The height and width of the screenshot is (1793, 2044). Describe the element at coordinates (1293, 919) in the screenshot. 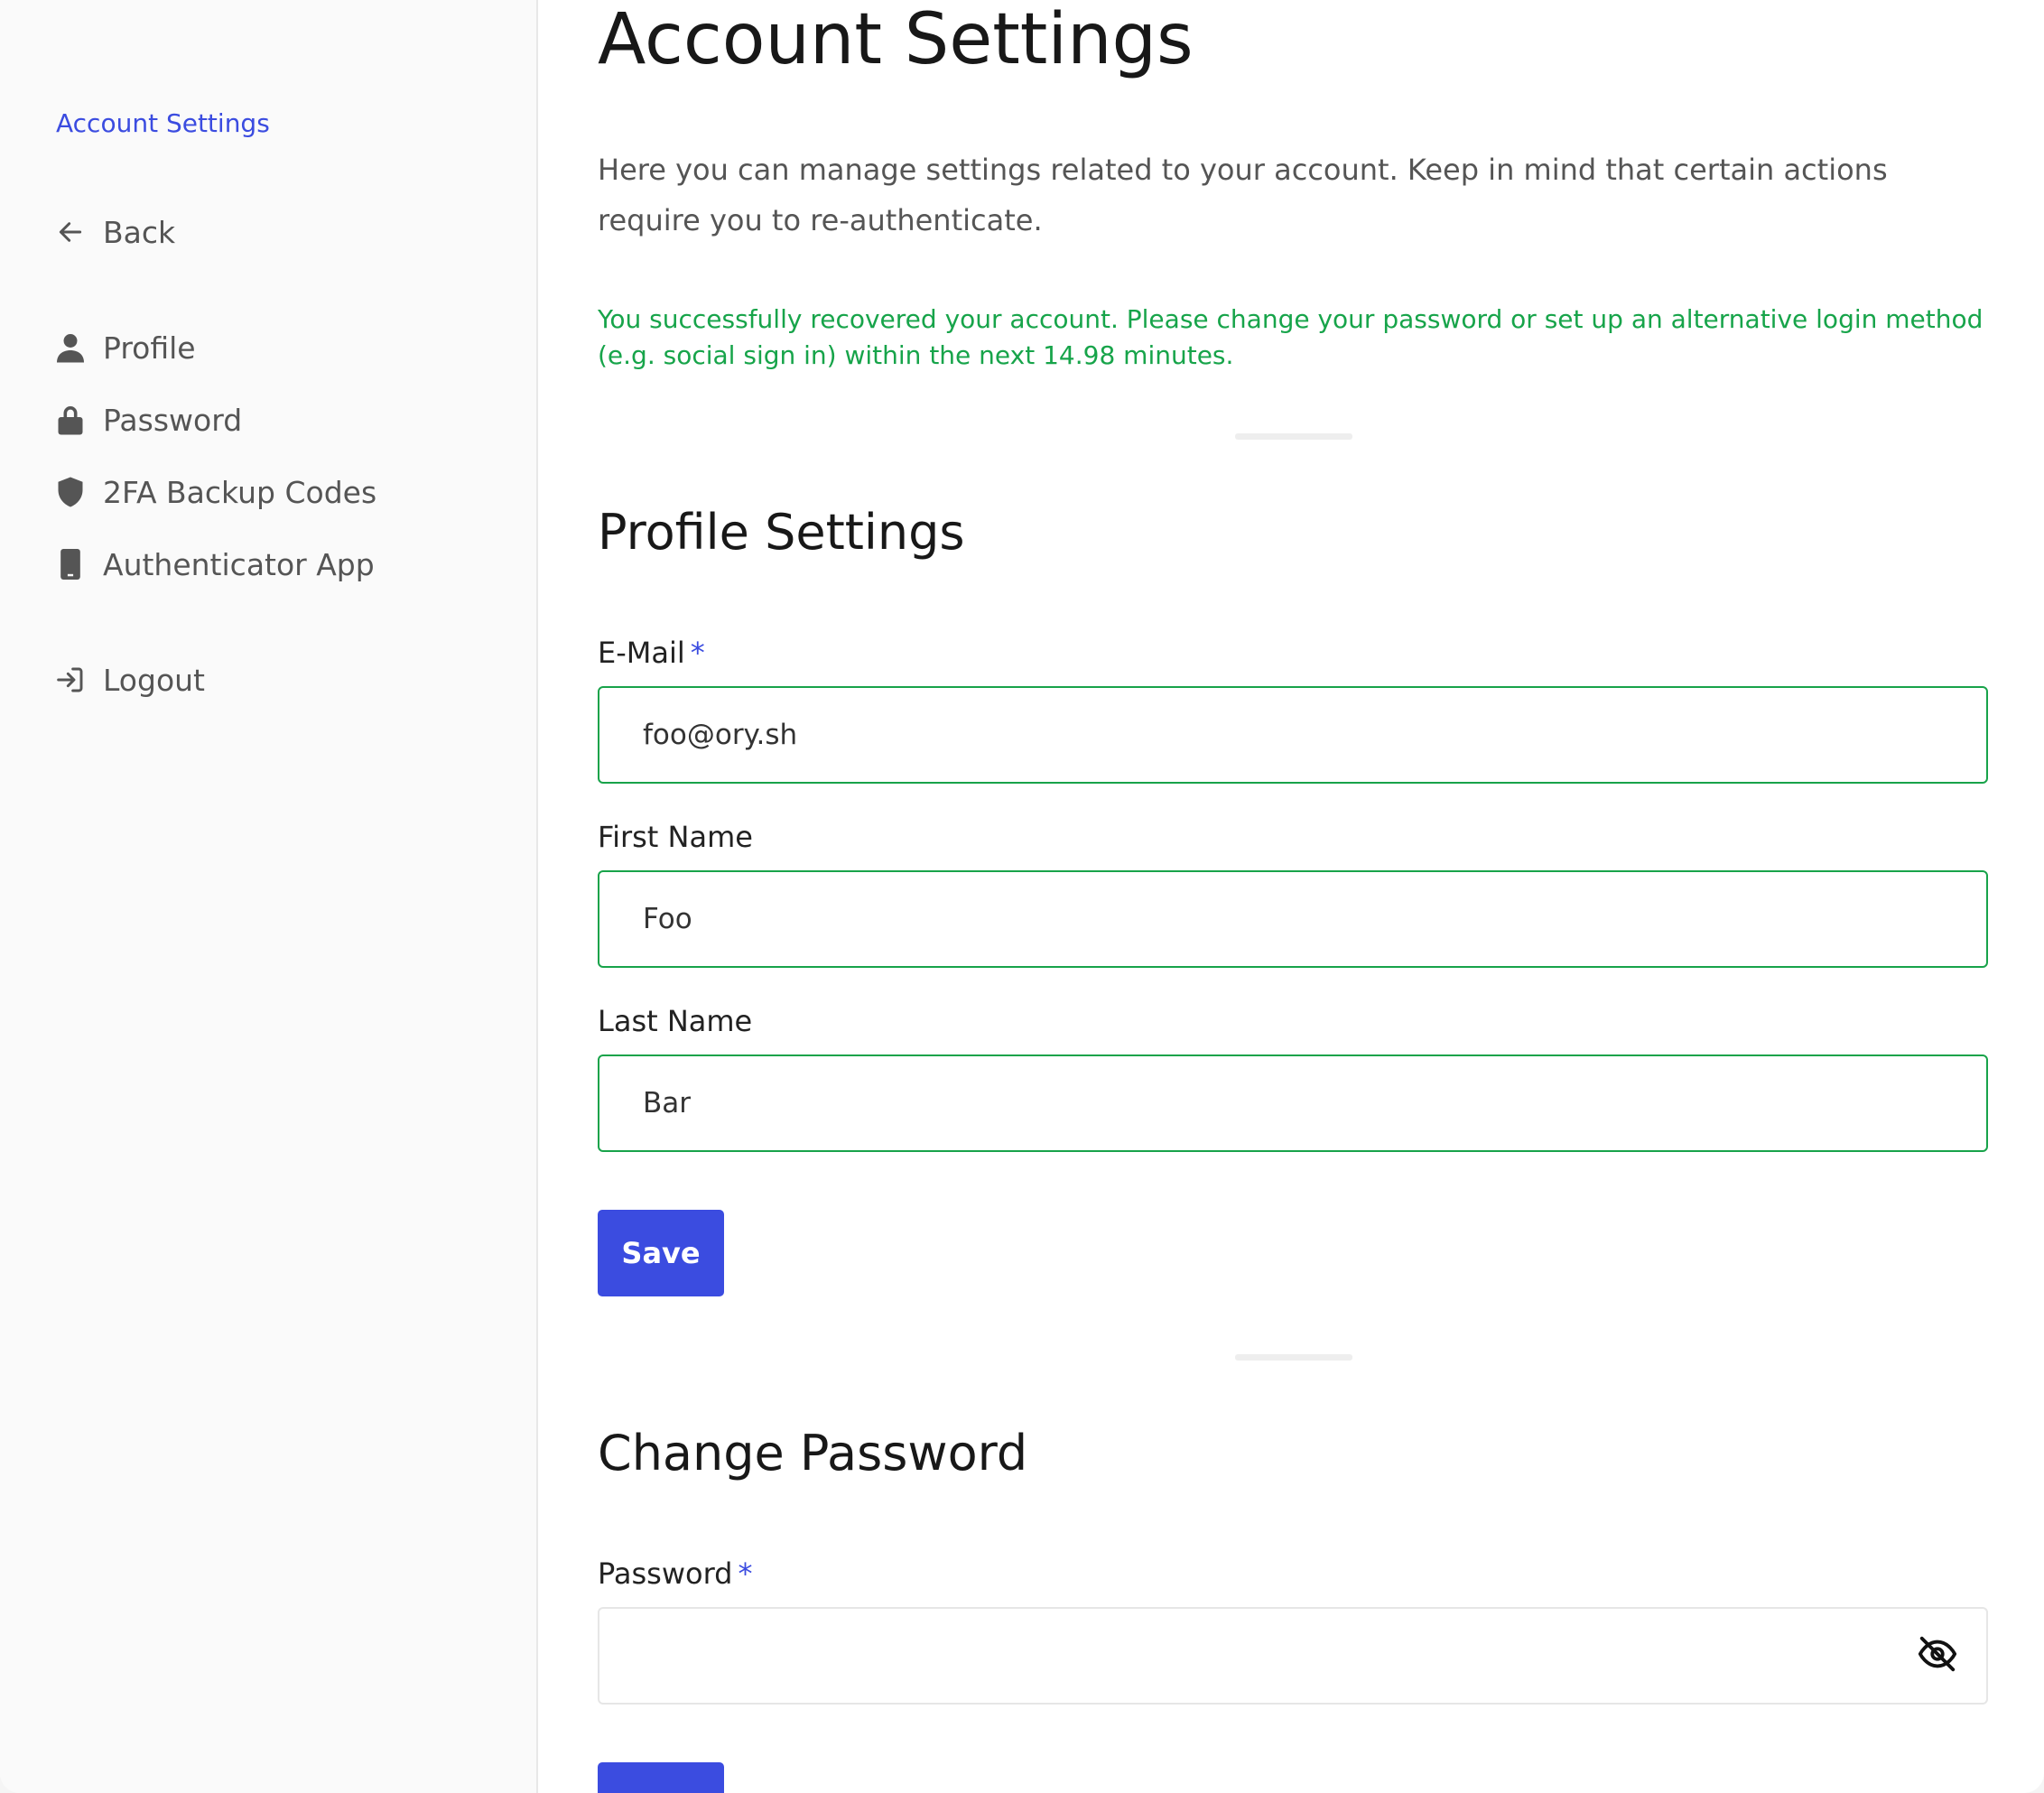

I see `first-name-field` at that location.